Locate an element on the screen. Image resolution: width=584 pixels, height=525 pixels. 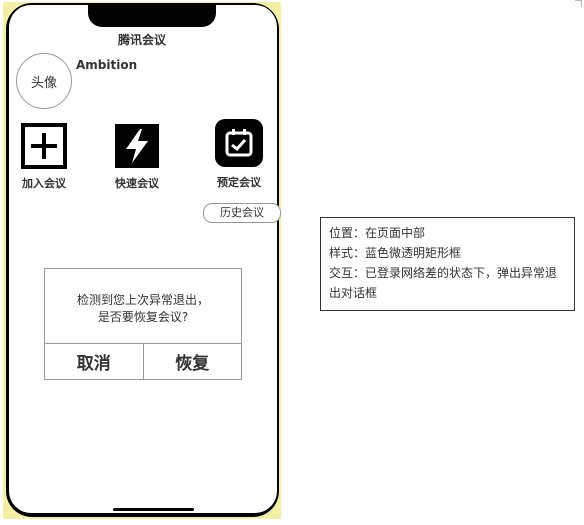
quick-meeting-label: 快速会议 is located at coordinates (137, 183).